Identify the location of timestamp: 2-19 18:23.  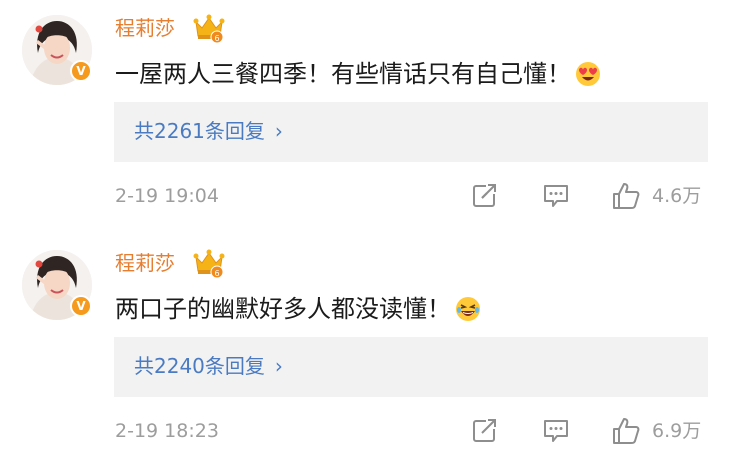
(167, 431).